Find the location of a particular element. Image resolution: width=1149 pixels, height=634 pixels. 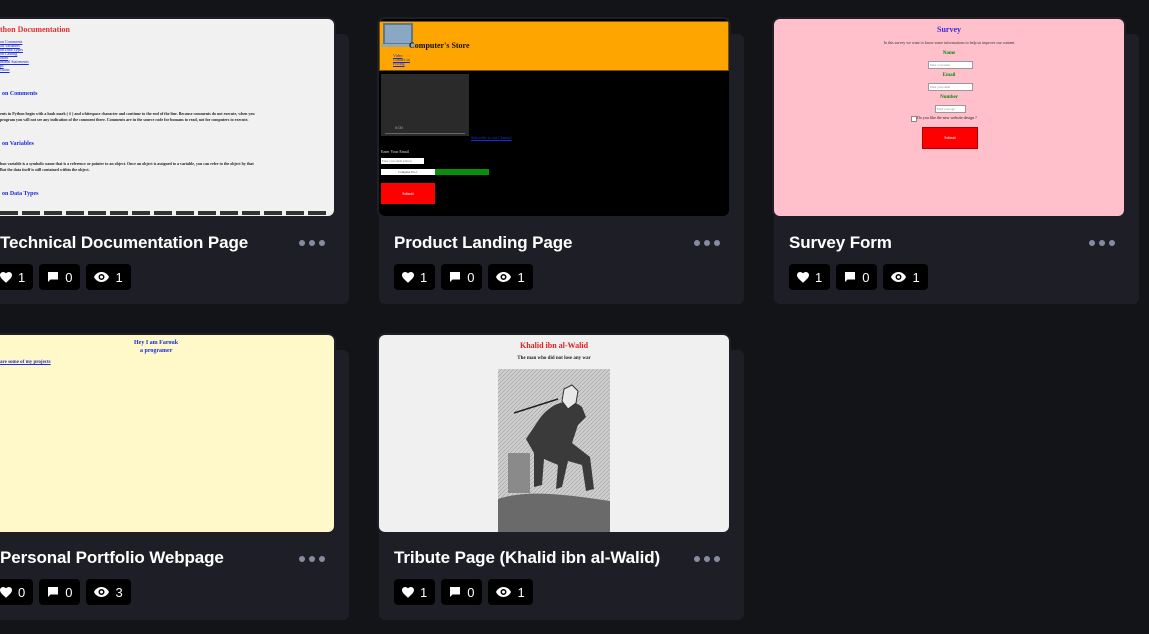

preview-intro-line1: Hey I am Farouk is located at coordinates (156, 343).